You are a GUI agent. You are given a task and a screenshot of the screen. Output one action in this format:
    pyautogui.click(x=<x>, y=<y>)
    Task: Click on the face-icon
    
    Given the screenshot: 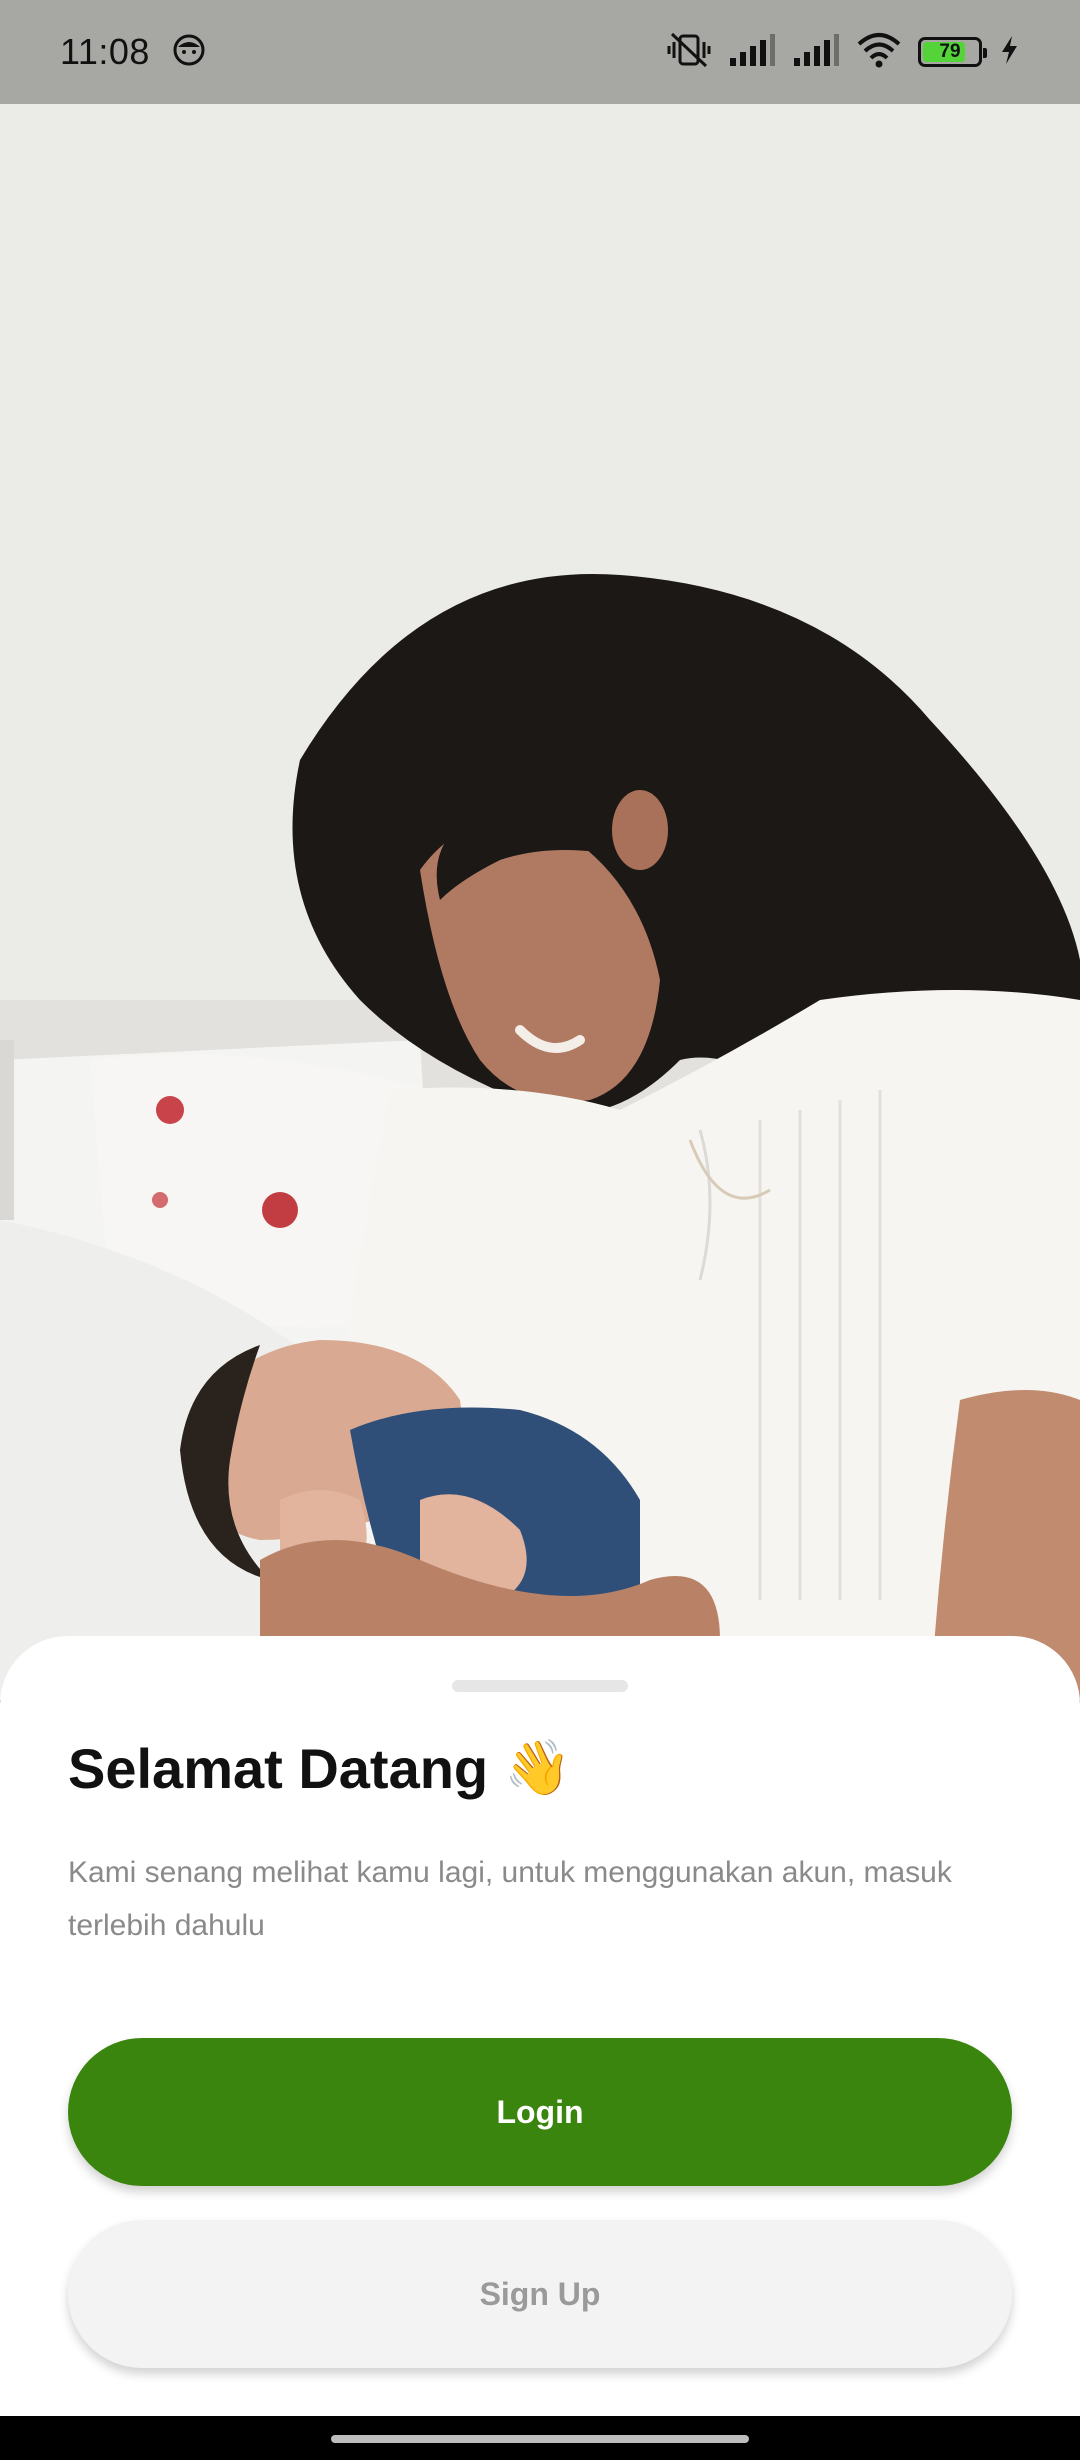 What is the action you would take?
    pyautogui.click(x=189, y=52)
    